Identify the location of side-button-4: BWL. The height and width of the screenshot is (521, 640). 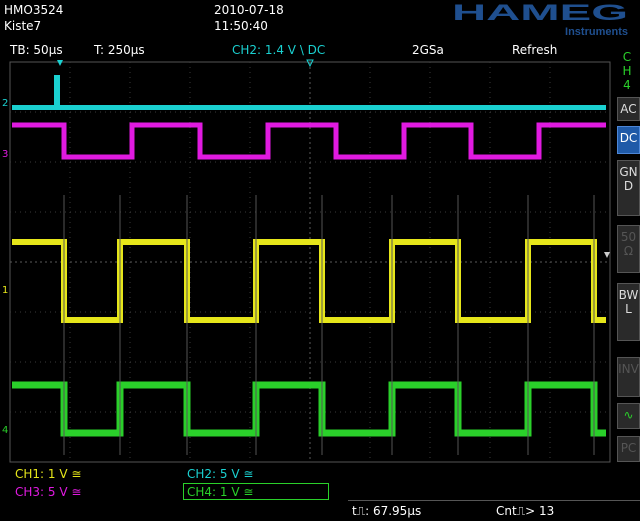
(628, 312).